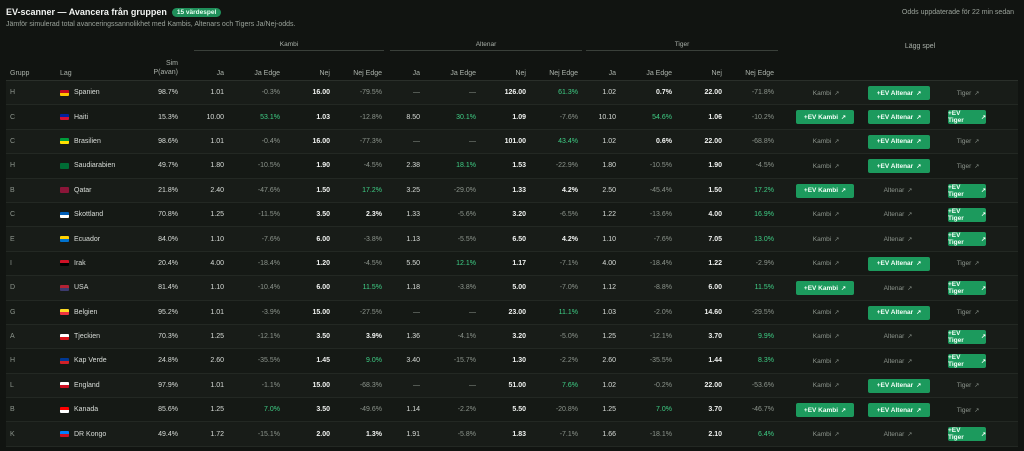  I want to click on cell-altenar-ja-edge: -4.1%, so click(466, 337).